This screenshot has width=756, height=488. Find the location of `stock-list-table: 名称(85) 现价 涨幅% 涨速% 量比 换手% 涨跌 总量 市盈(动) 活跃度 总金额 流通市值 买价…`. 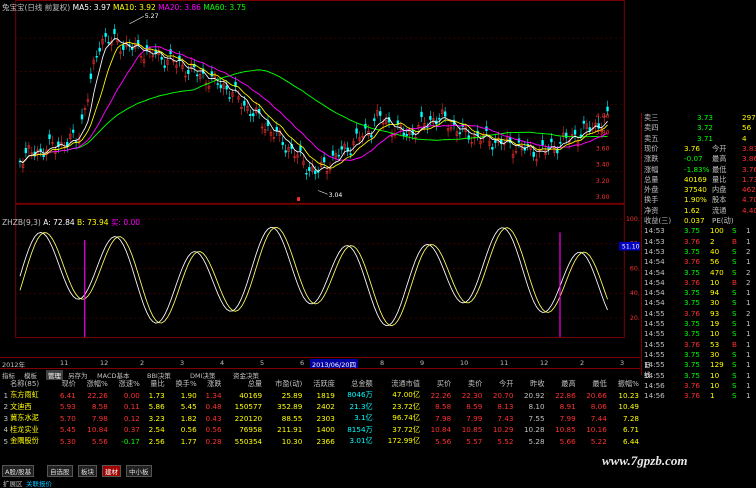

stock-list-table: 名称(85) 现价 涨幅% 涨速% 量比 换手% 涨跌 总量 市盈(动) 活跃度 总金额 流通市值 买价… is located at coordinates (320, 412).